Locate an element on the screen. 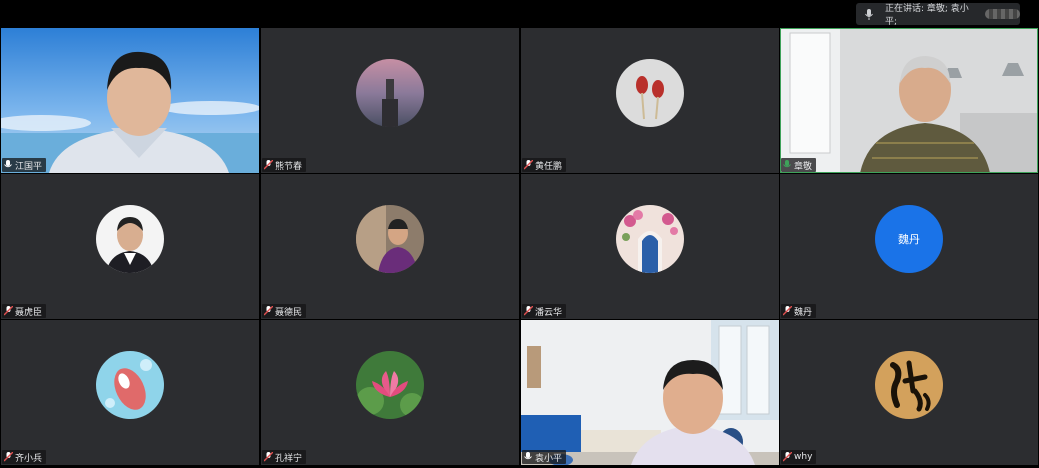 This screenshot has width=1039, height=468. name-label: 齐小兵 is located at coordinates (24, 457).